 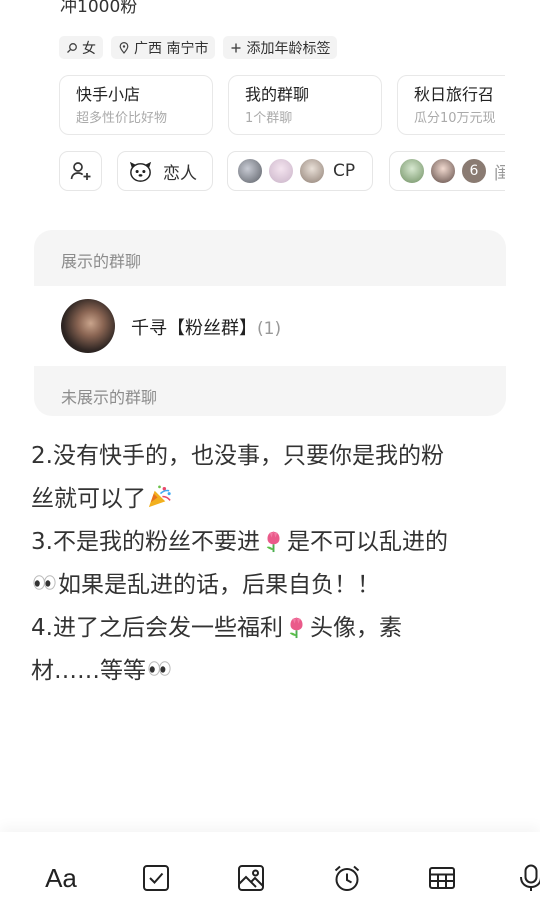 What do you see at coordinates (277, 94) in the screenshot?
I see `group-chat-card-title: 我的群聊` at bounding box center [277, 94].